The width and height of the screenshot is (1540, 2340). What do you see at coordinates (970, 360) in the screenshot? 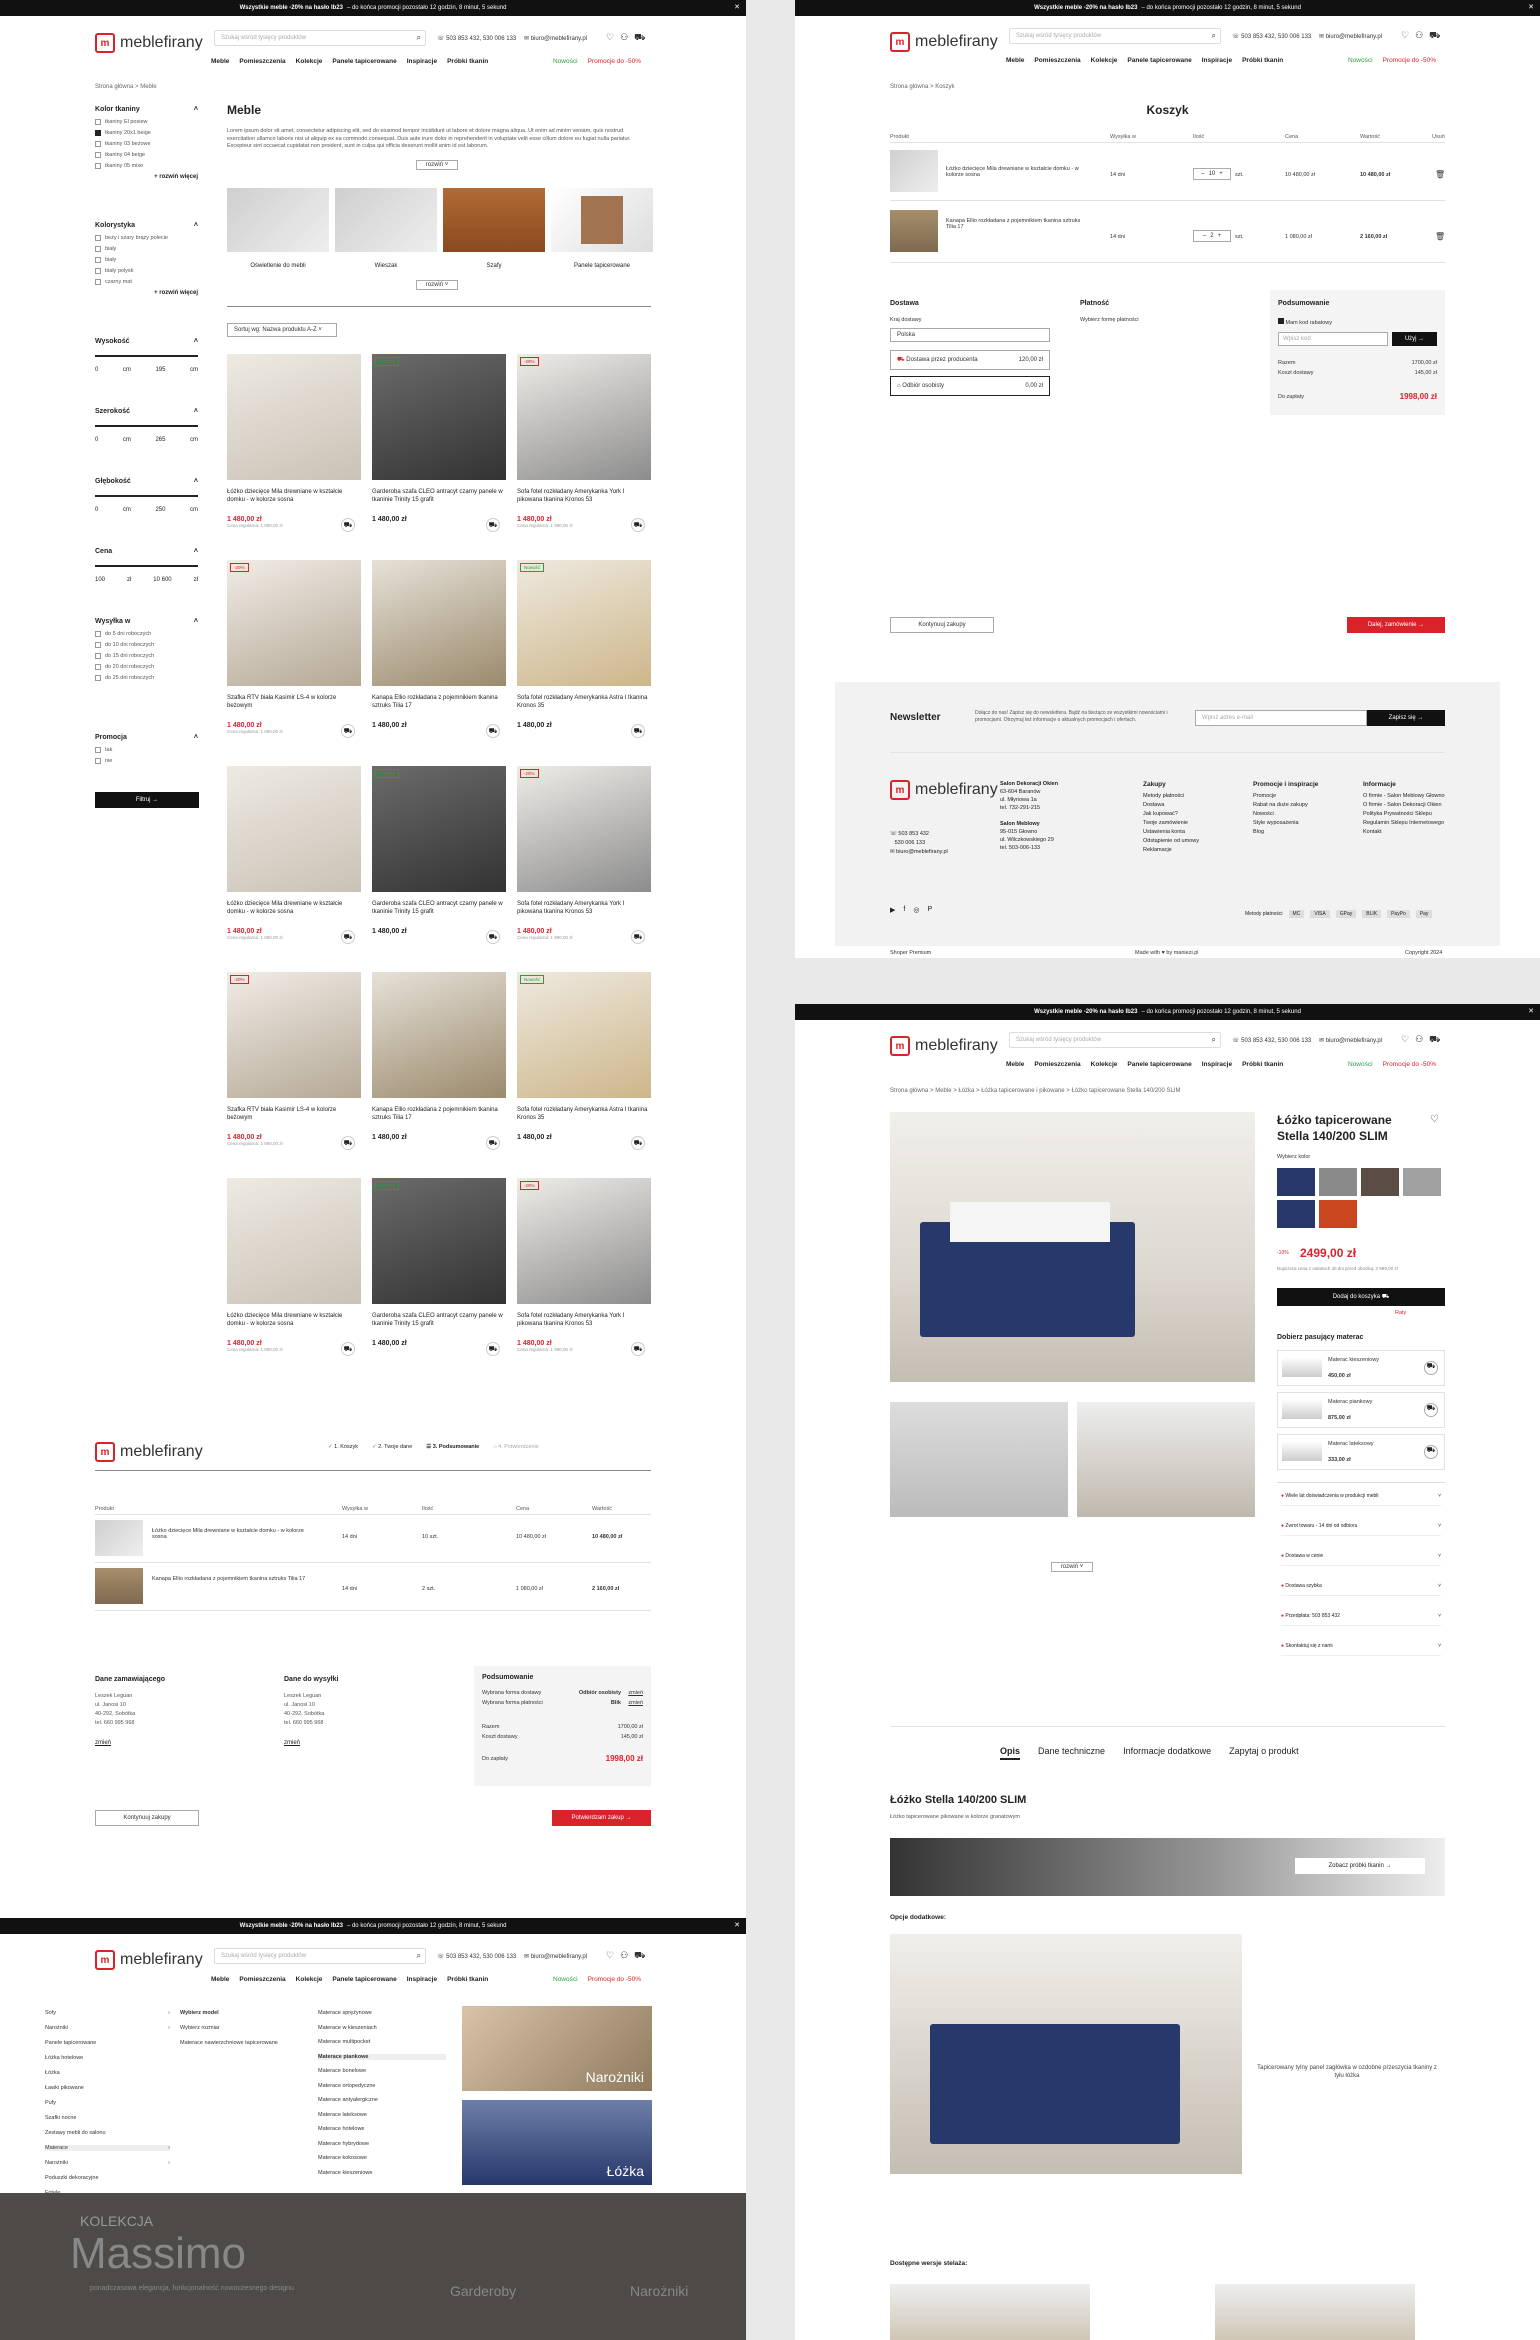
I see `delivery-option: ⛟ Dostawa przez producenta 120,00 zł` at bounding box center [970, 360].